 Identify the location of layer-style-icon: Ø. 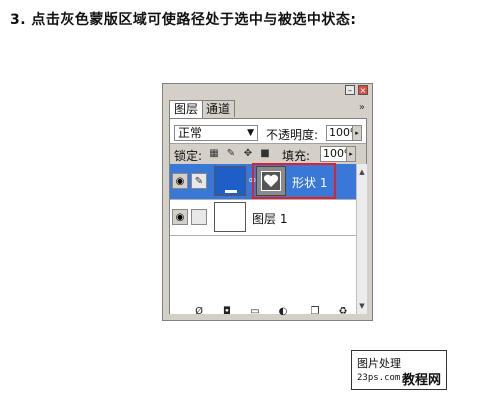
(199, 312).